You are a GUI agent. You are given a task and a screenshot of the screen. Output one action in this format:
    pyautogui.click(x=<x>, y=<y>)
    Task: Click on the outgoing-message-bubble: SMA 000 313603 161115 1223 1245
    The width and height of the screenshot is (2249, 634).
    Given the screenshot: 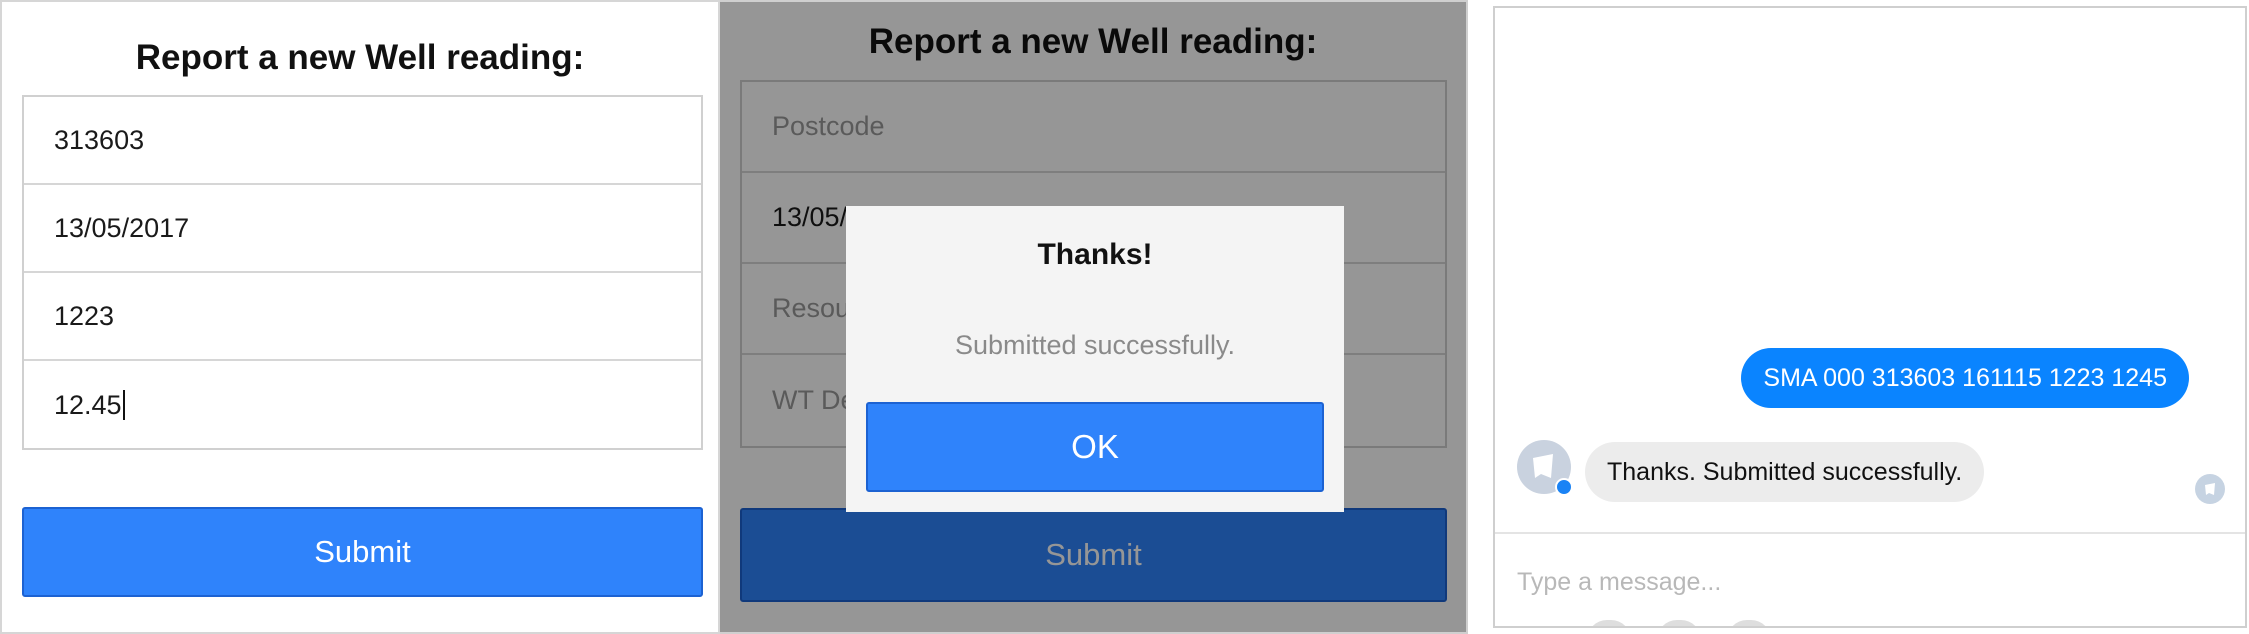 What is the action you would take?
    pyautogui.click(x=1965, y=378)
    